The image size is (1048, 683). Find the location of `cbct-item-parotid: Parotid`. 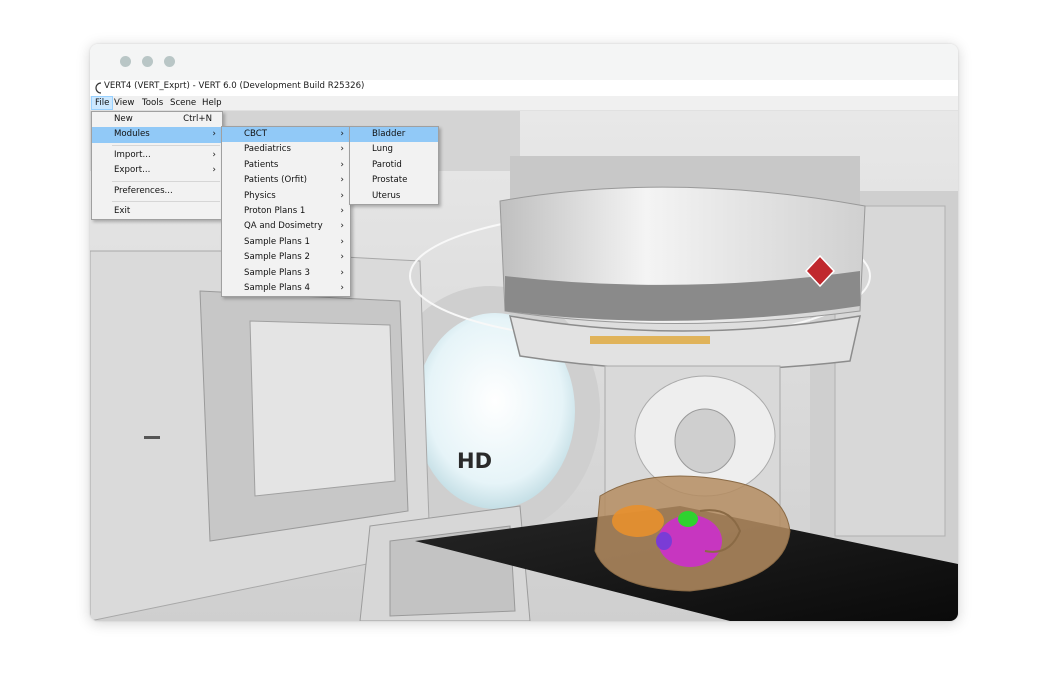

cbct-item-parotid: Parotid is located at coordinates (394, 165).